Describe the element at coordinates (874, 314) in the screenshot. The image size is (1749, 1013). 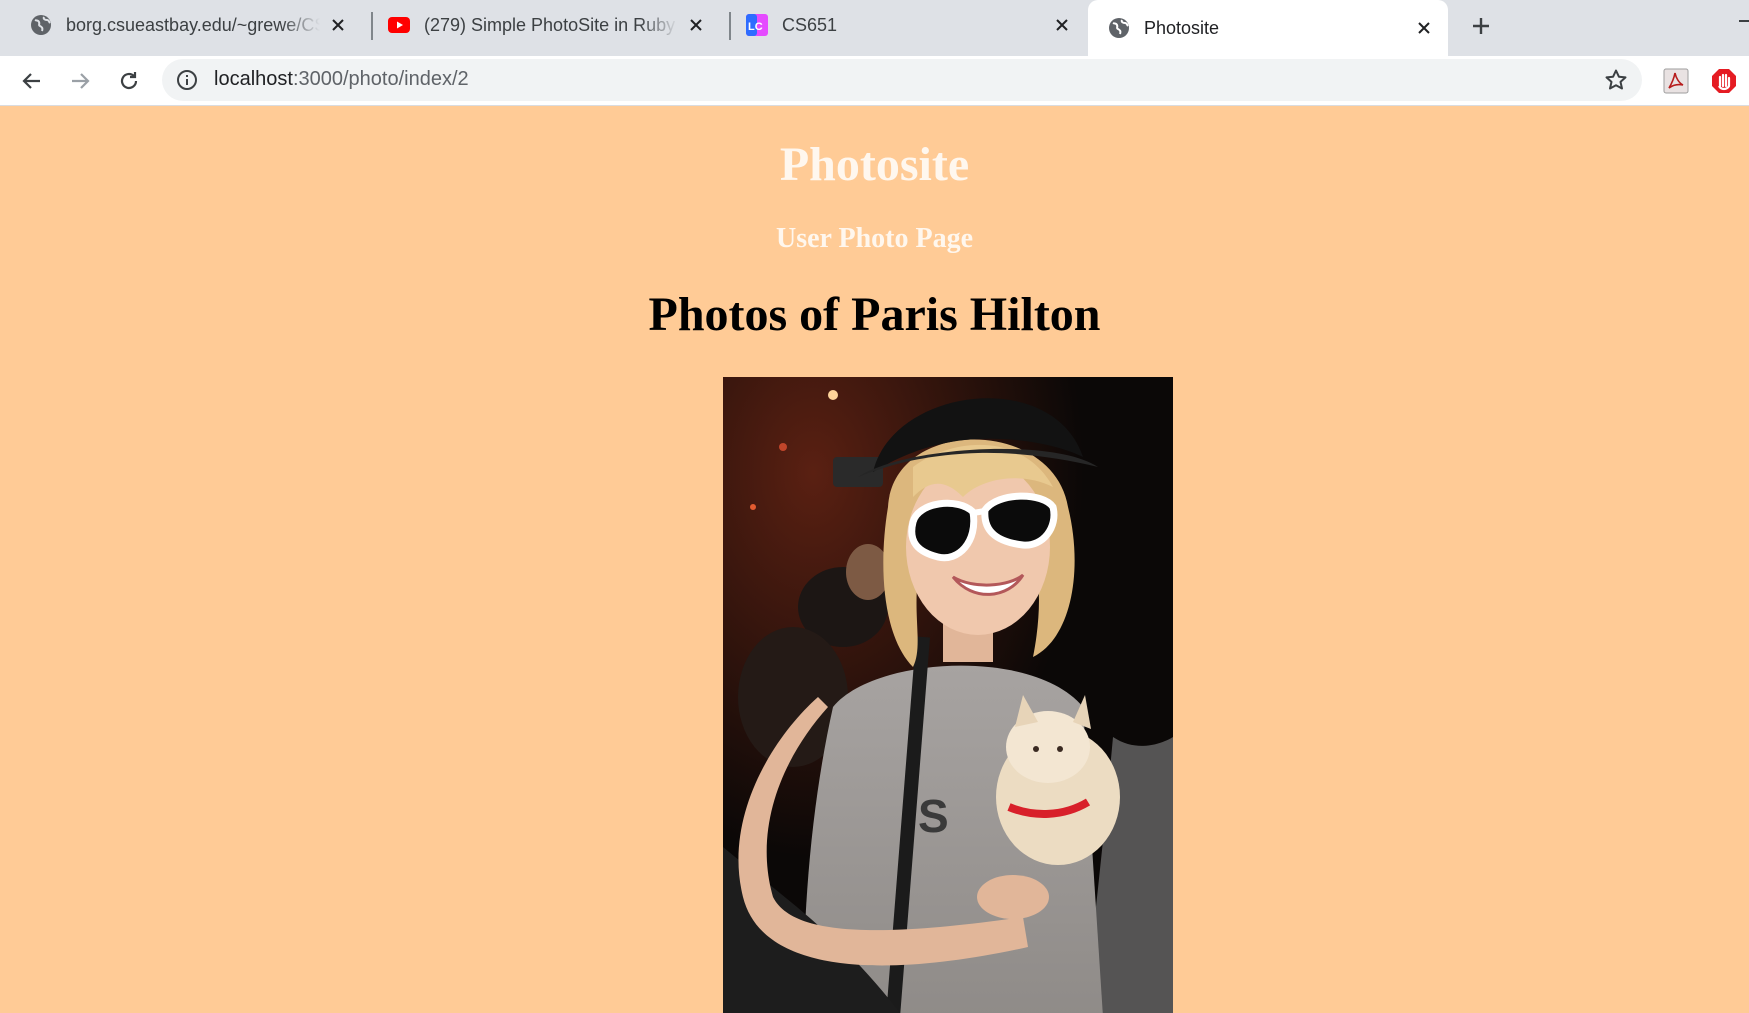
I see `page-heading: Photos of Paris Hilton` at that location.